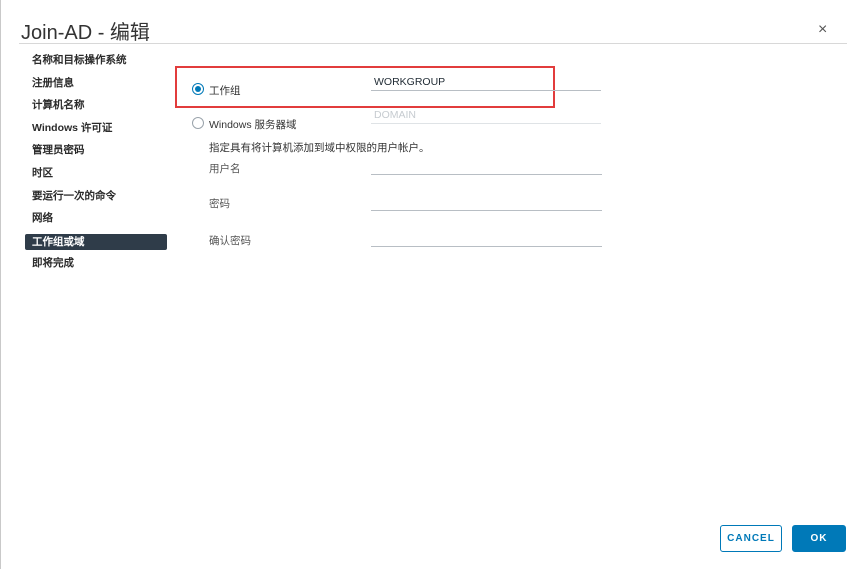 The width and height of the screenshot is (865, 569). Describe the element at coordinates (319, 148) in the screenshot. I see `domain-hint-text: 指定具有将计算机添加到域中权限的用户帐户。` at that location.